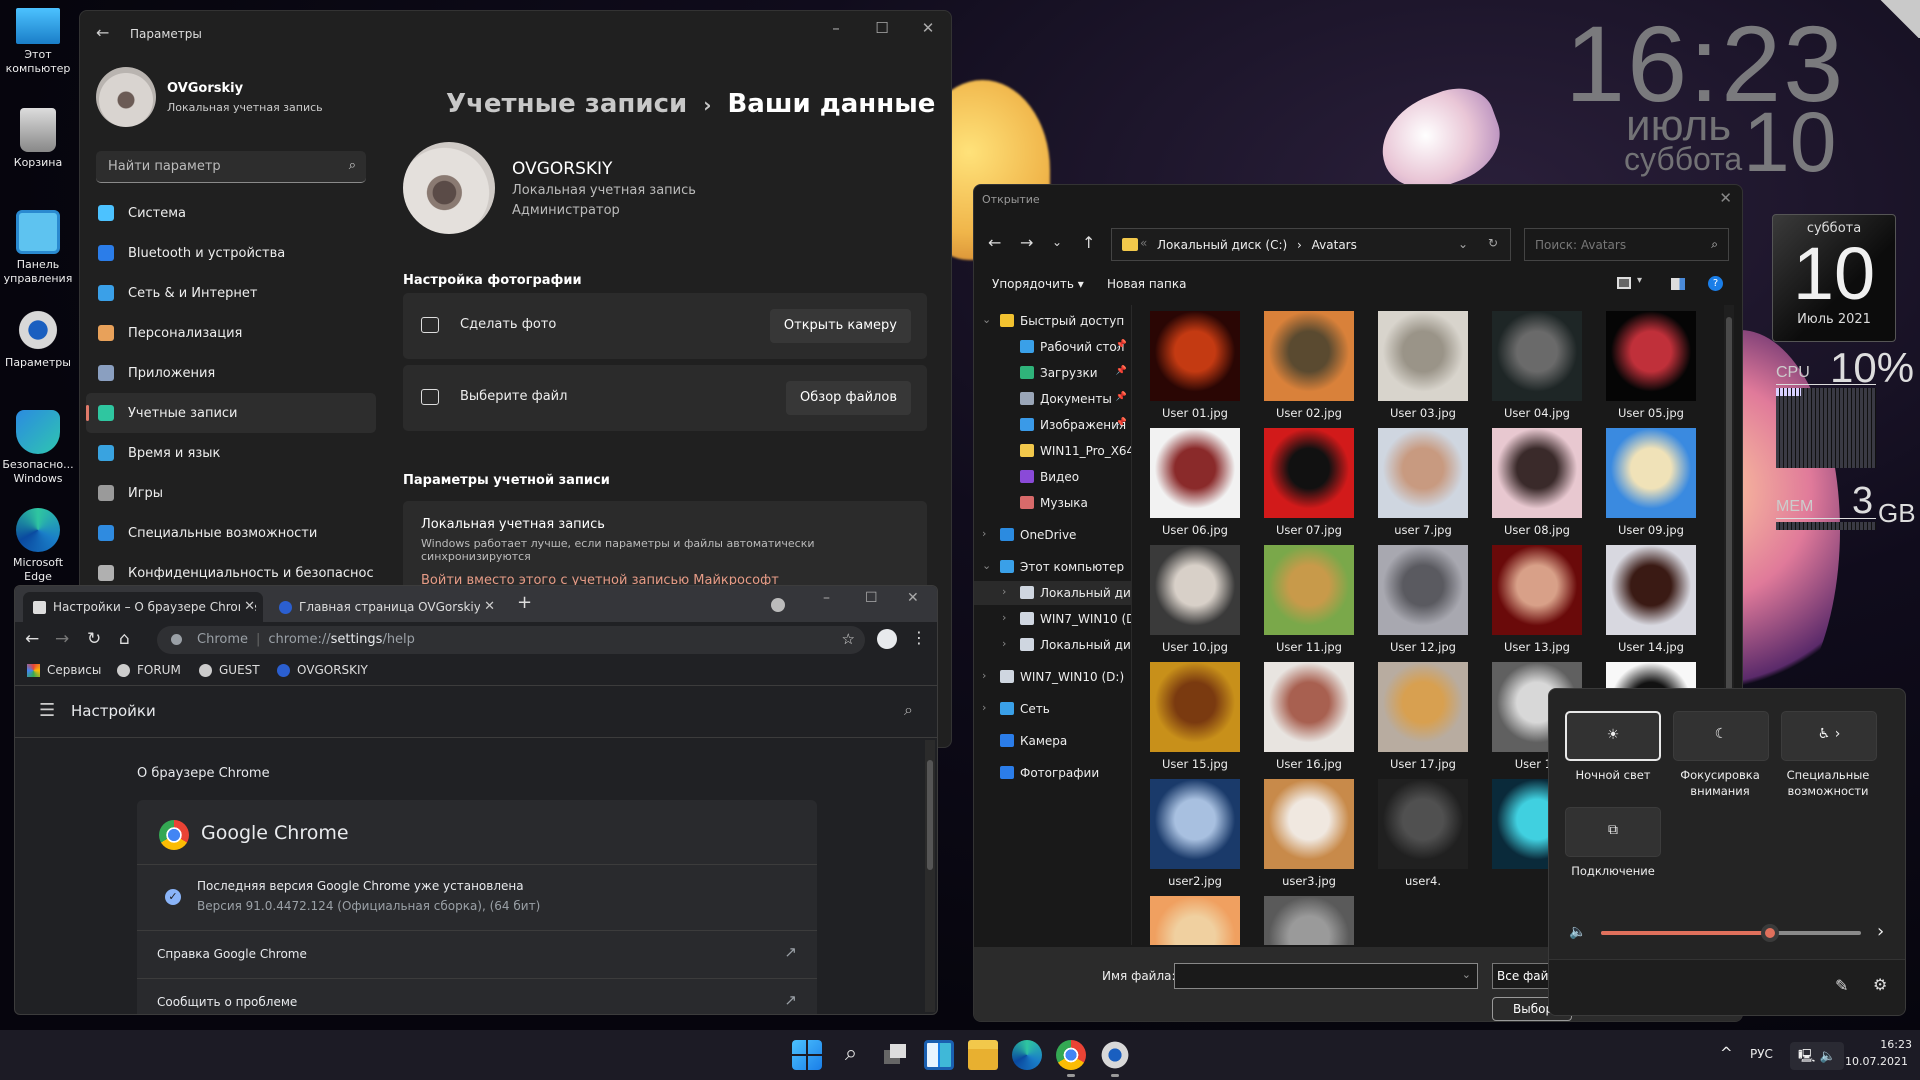 This screenshot has height=1080, width=1920. I want to click on up-folder-icon: ↑, so click(1088, 242).